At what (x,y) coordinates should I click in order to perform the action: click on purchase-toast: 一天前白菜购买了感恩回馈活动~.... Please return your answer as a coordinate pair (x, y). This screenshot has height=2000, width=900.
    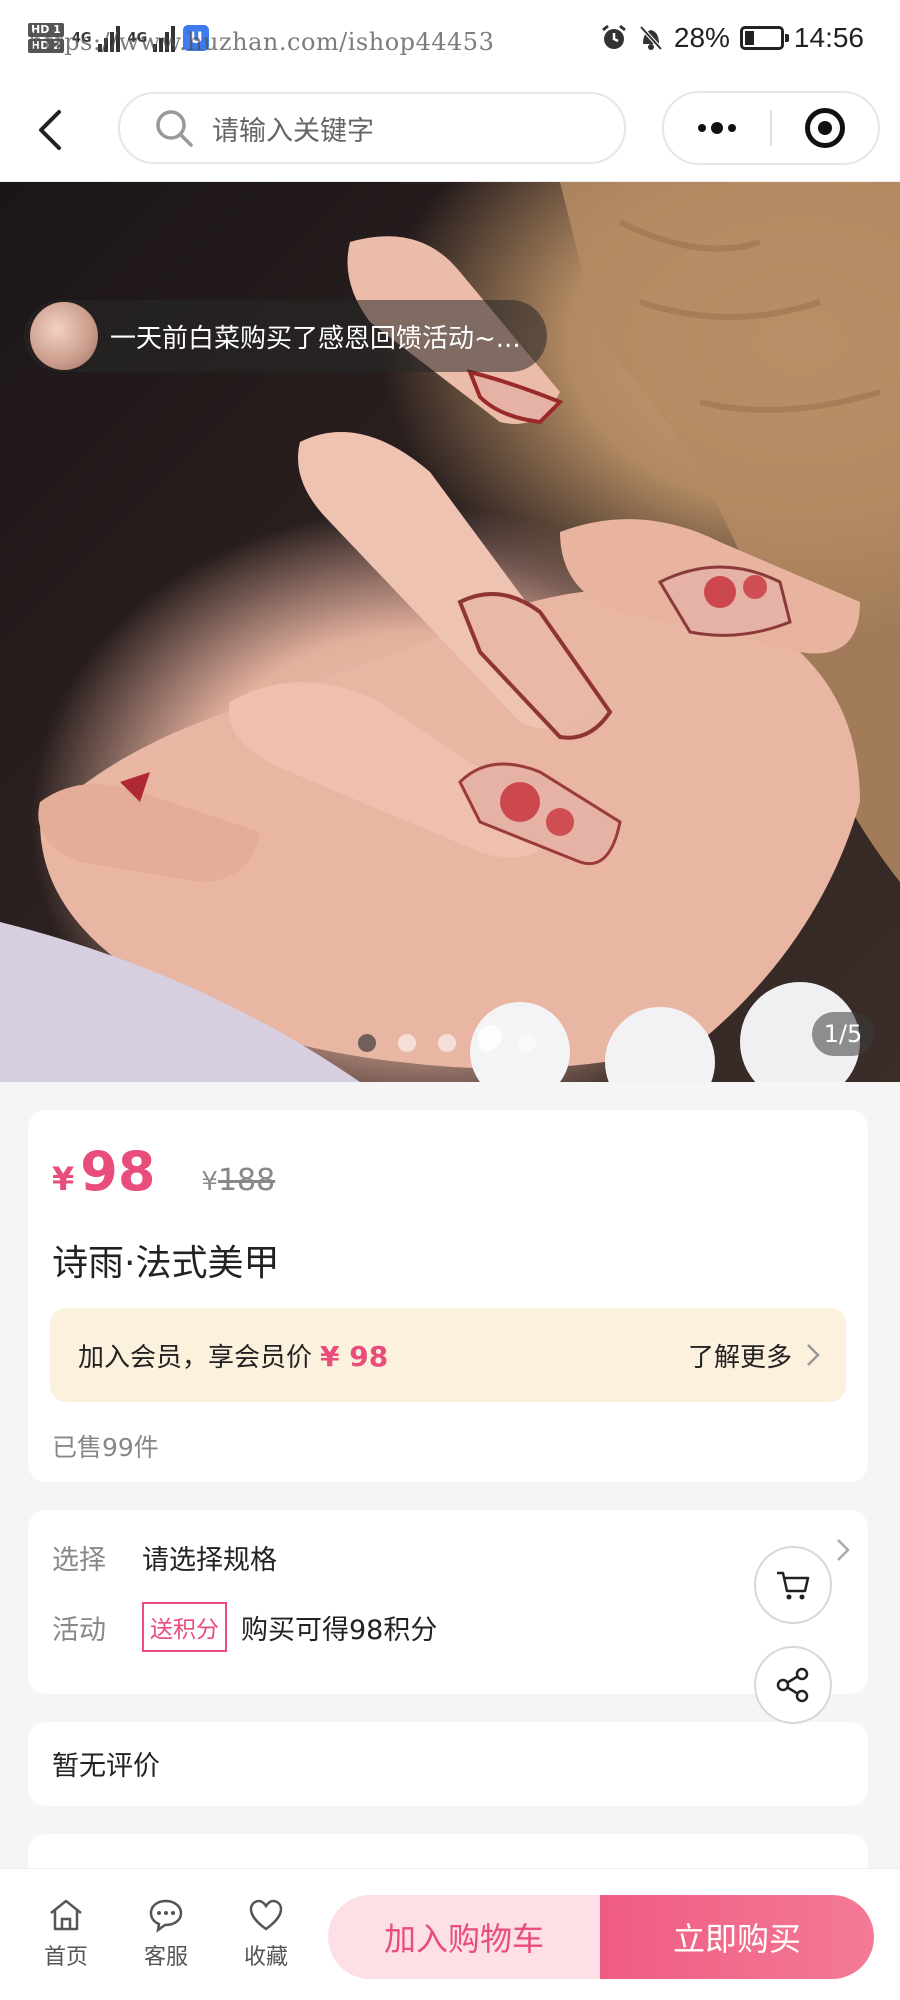
    Looking at the image, I should click on (285, 336).